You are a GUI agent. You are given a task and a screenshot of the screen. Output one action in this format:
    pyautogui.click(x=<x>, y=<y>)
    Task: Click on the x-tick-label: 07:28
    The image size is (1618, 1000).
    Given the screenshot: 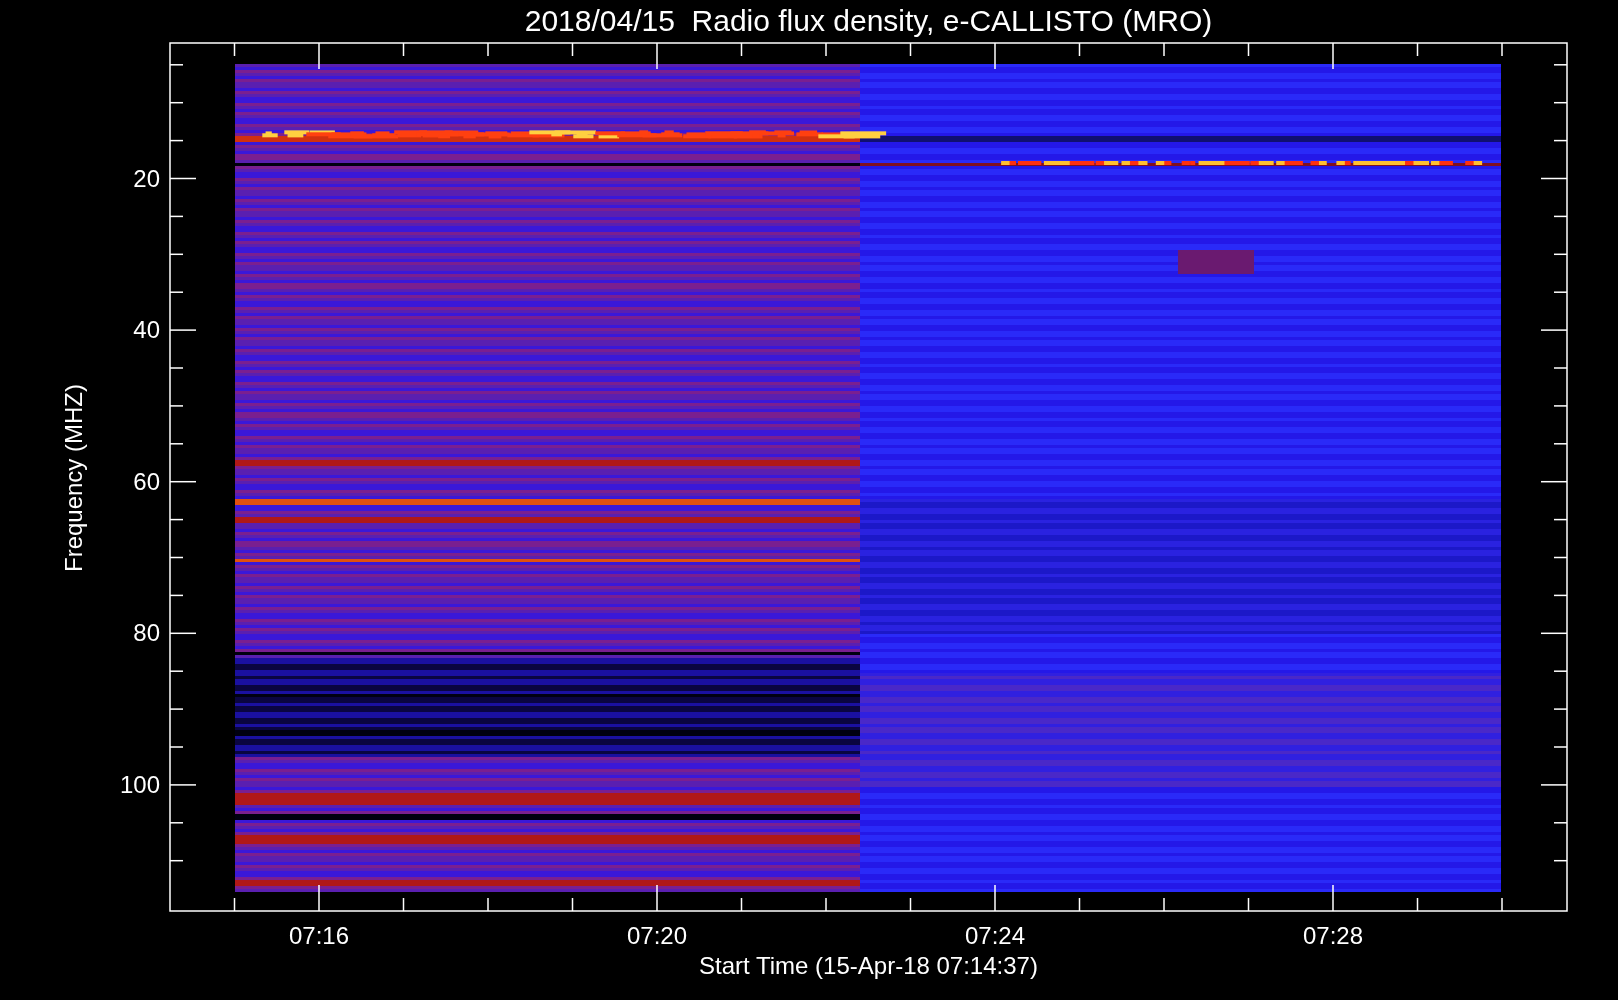 What is the action you would take?
    pyautogui.click(x=1333, y=935)
    